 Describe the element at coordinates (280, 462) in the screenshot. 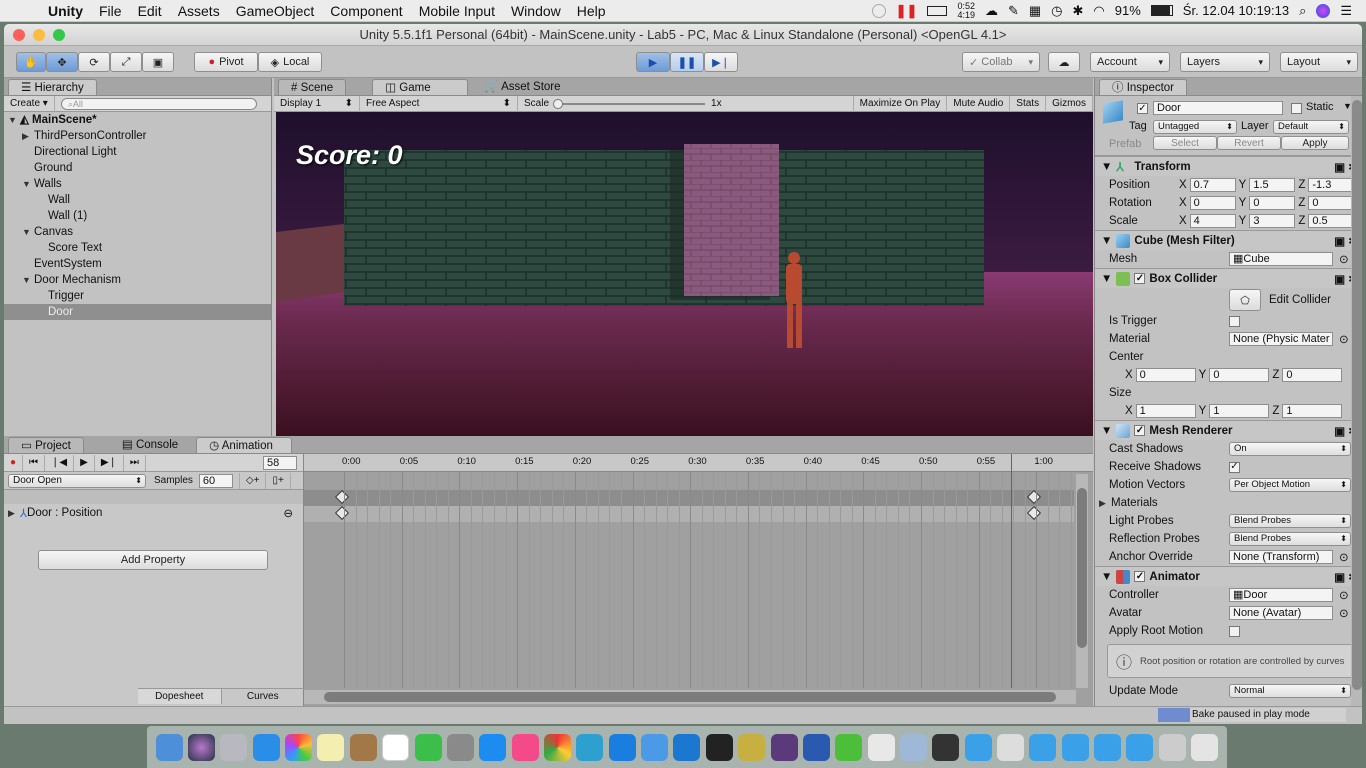

I see `frame-field: 58` at that location.